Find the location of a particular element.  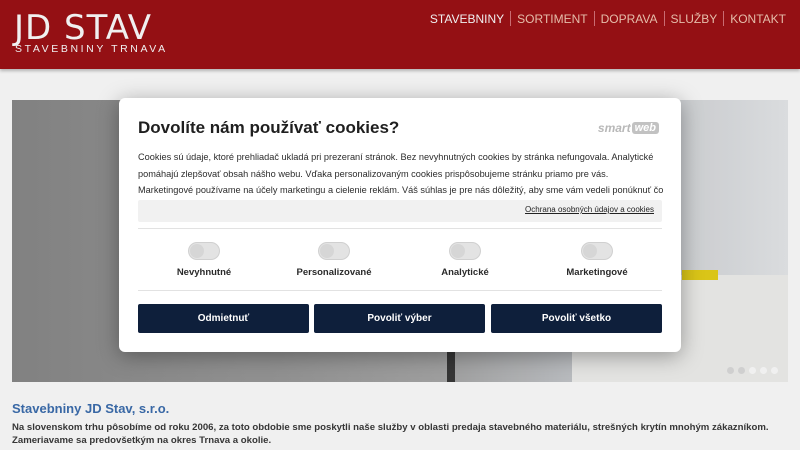

toggle-group-analytics: Analytické is located at coordinates (465, 260).